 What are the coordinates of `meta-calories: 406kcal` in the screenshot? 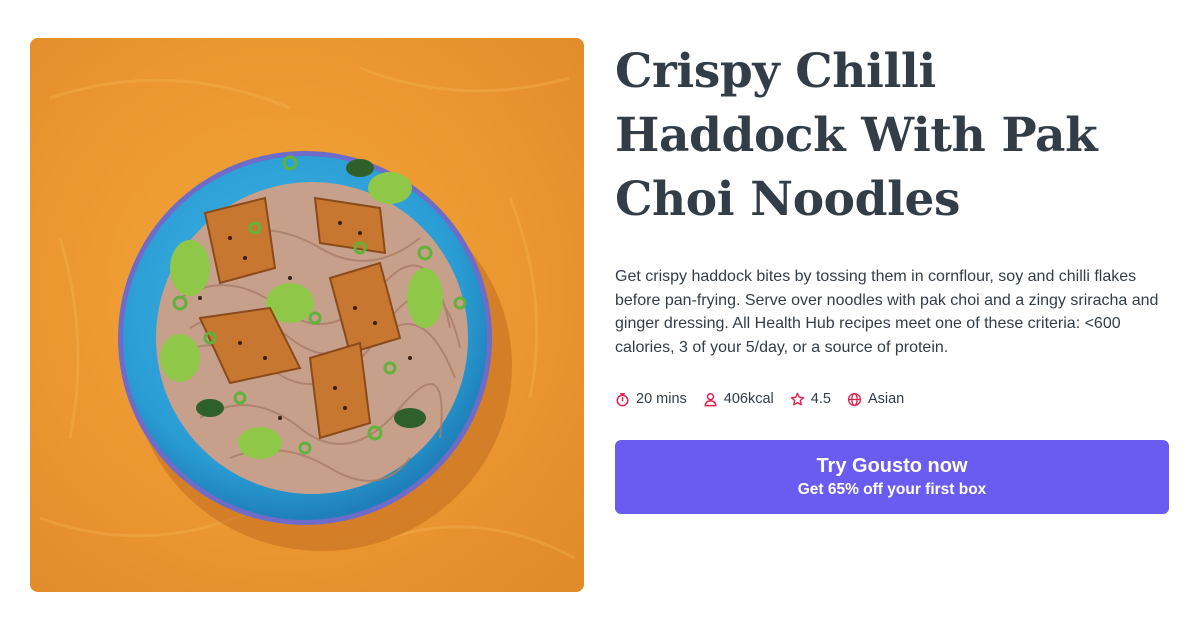 It's located at (738, 399).